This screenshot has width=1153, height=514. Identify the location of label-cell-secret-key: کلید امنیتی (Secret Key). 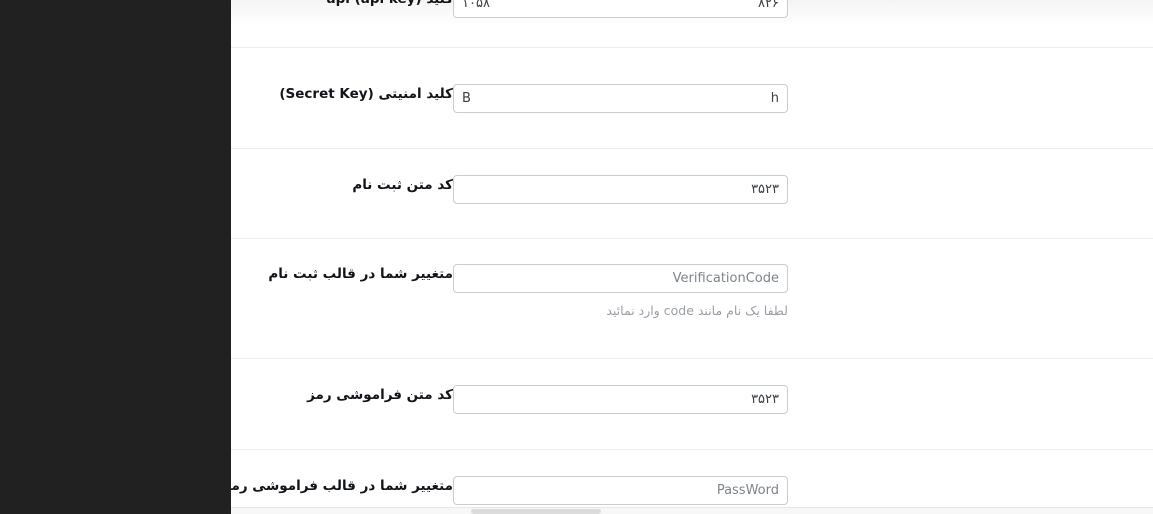
(342, 94).